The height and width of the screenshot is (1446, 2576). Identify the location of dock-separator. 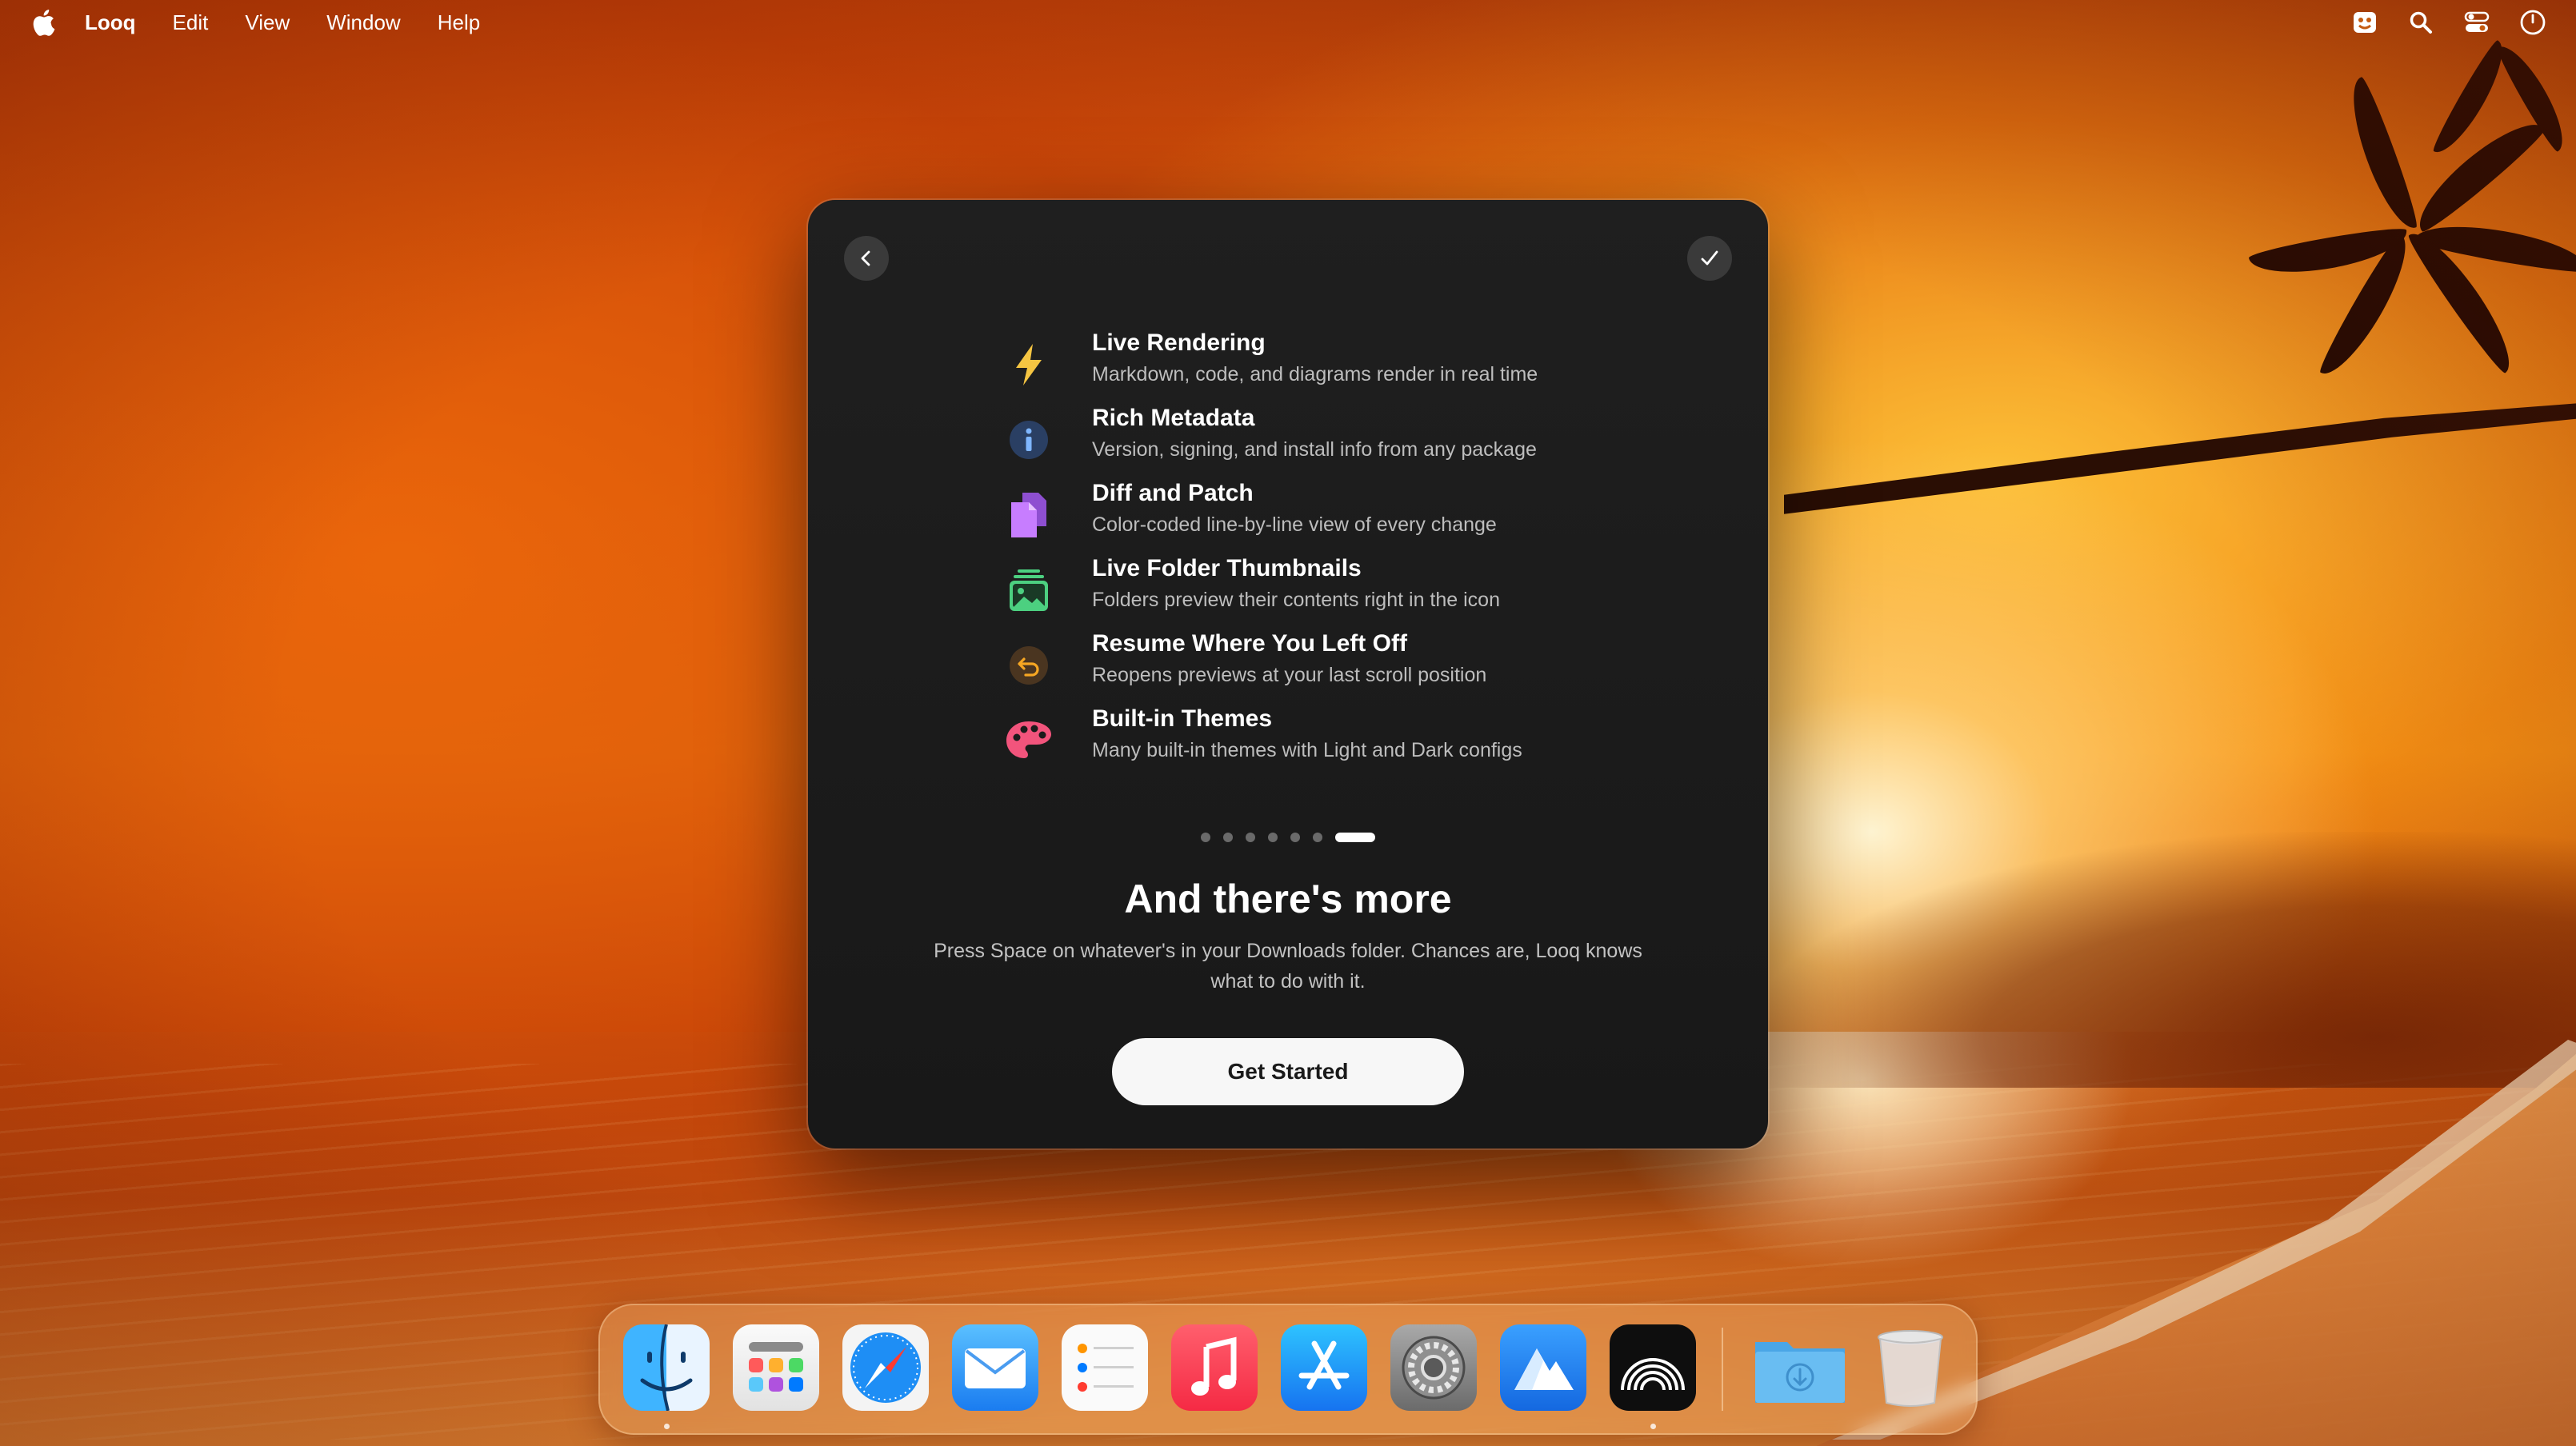
(1722, 1369).